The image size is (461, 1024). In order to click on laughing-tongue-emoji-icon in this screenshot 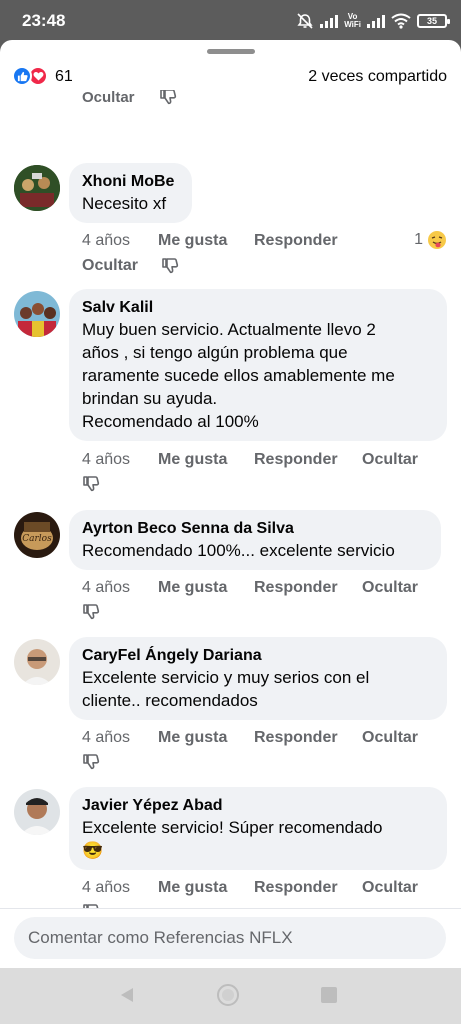, I will do `click(437, 240)`.